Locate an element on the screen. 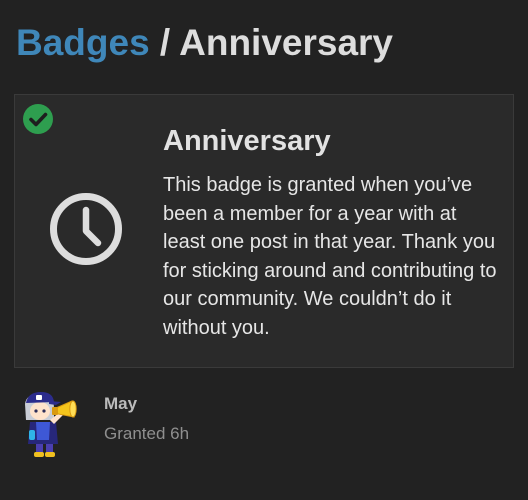 Image resolution: width=528 pixels, height=500 pixels. page-heading: Badges / Anniversary is located at coordinates (204, 43).